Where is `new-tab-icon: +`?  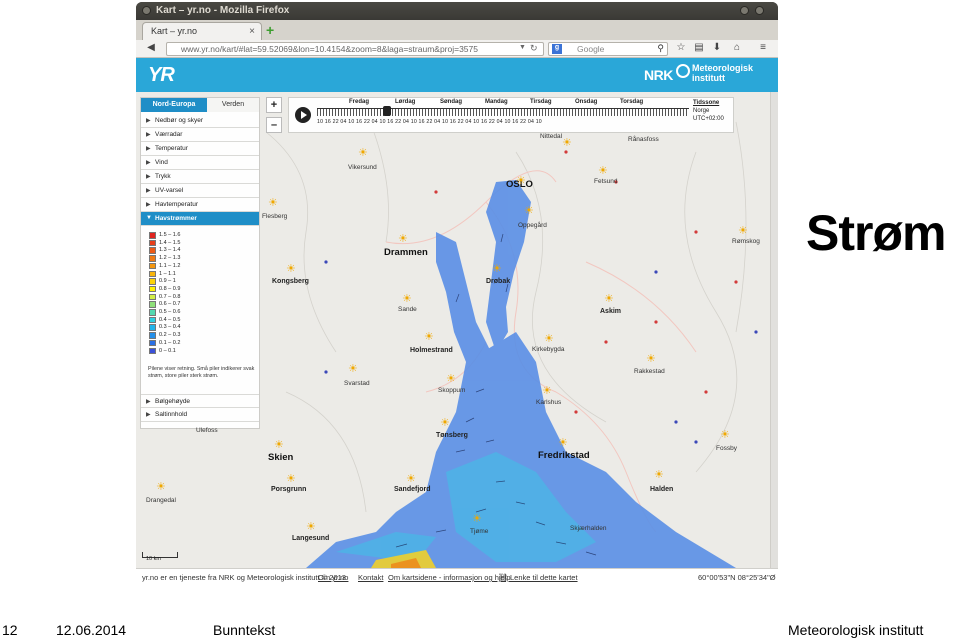
new-tab-icon: + is located at coordinates (270, 30).